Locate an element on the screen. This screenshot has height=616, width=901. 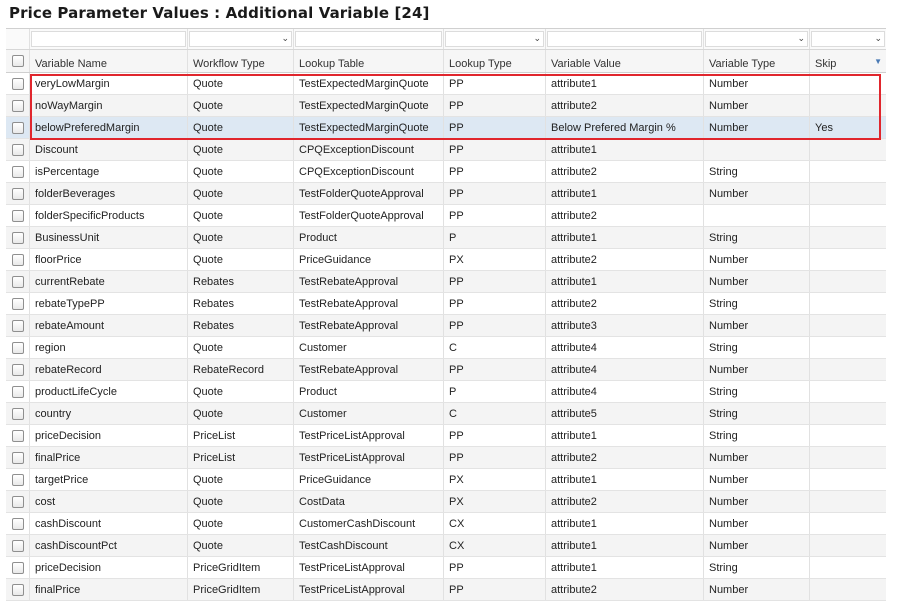
column-header-workflow-type: Workflow Type is located at coordinates (241, 61).